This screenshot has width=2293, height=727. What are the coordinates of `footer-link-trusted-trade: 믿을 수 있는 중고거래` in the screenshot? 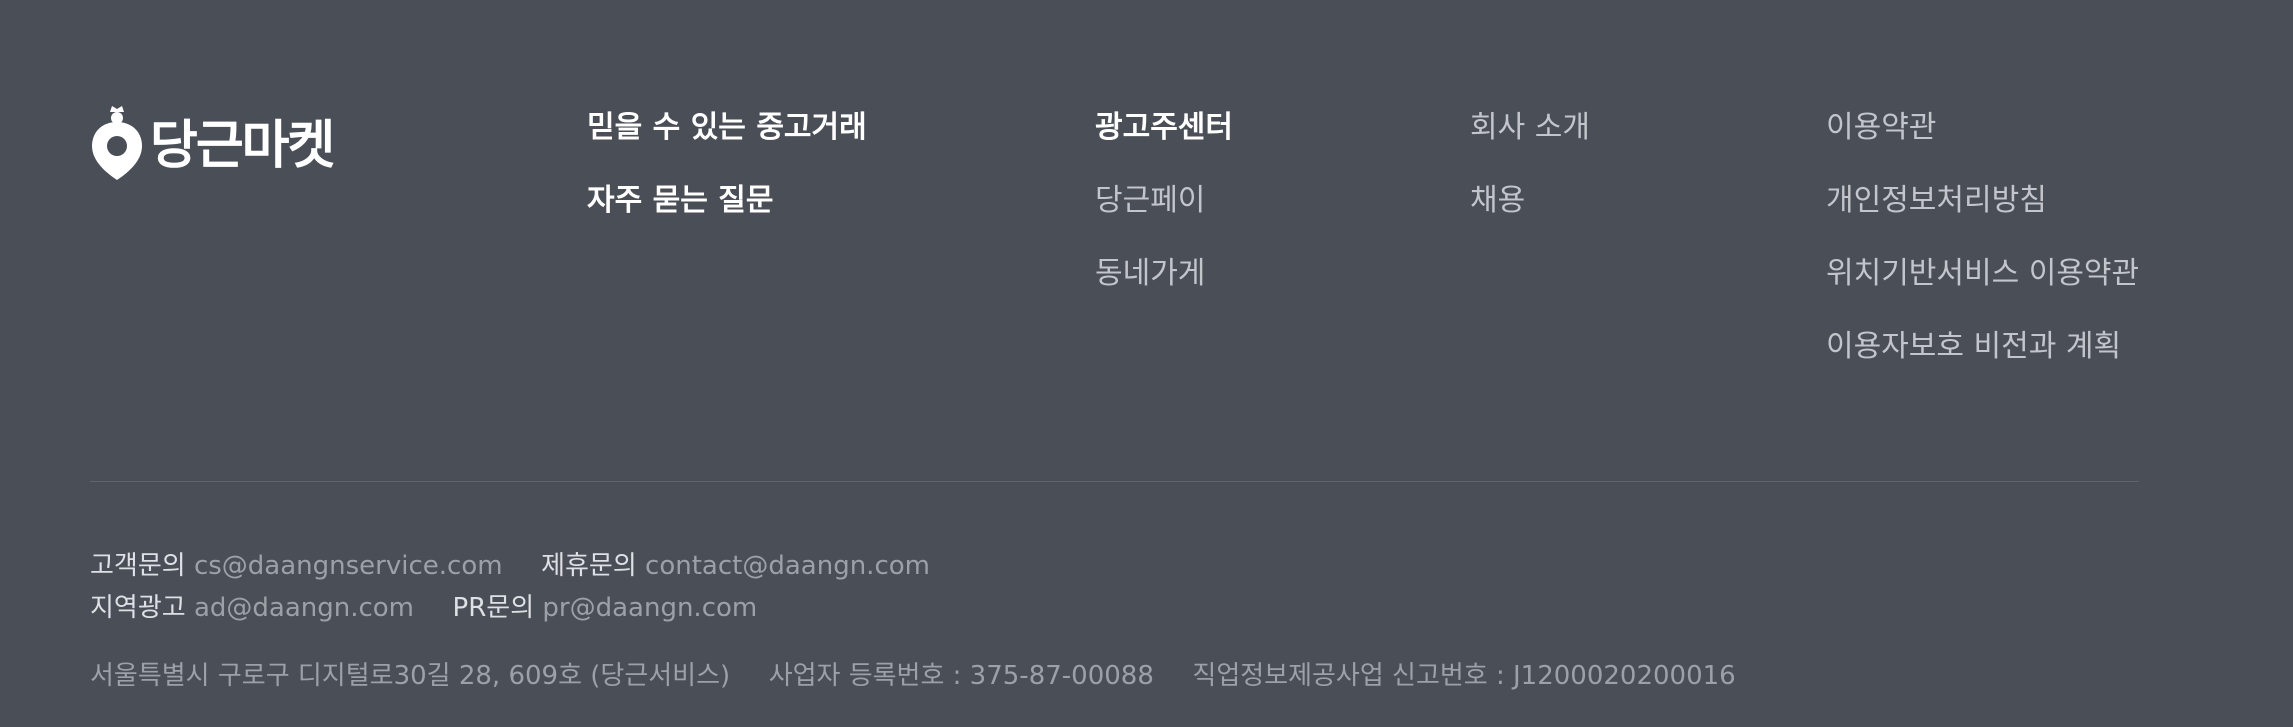 It's located at (727, 142).